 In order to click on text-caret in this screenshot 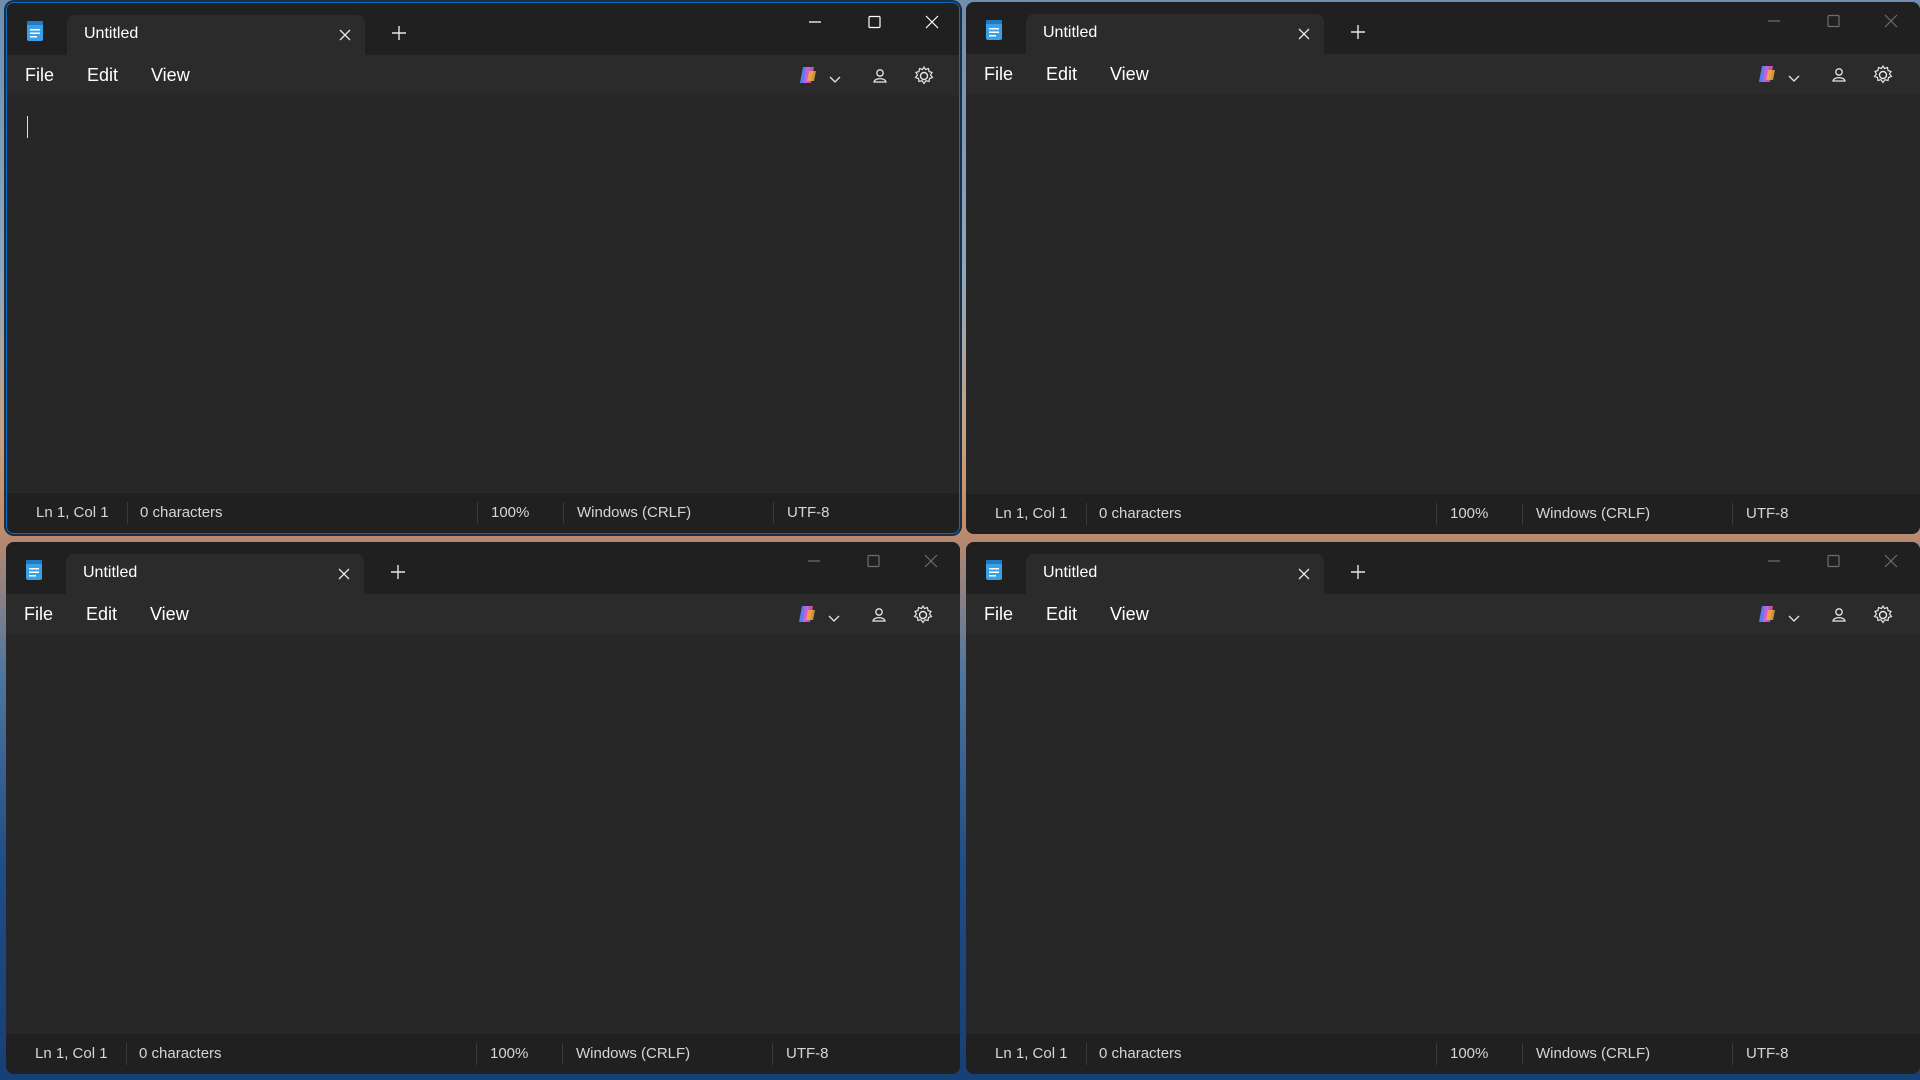, I will do `click(27, 127)`.